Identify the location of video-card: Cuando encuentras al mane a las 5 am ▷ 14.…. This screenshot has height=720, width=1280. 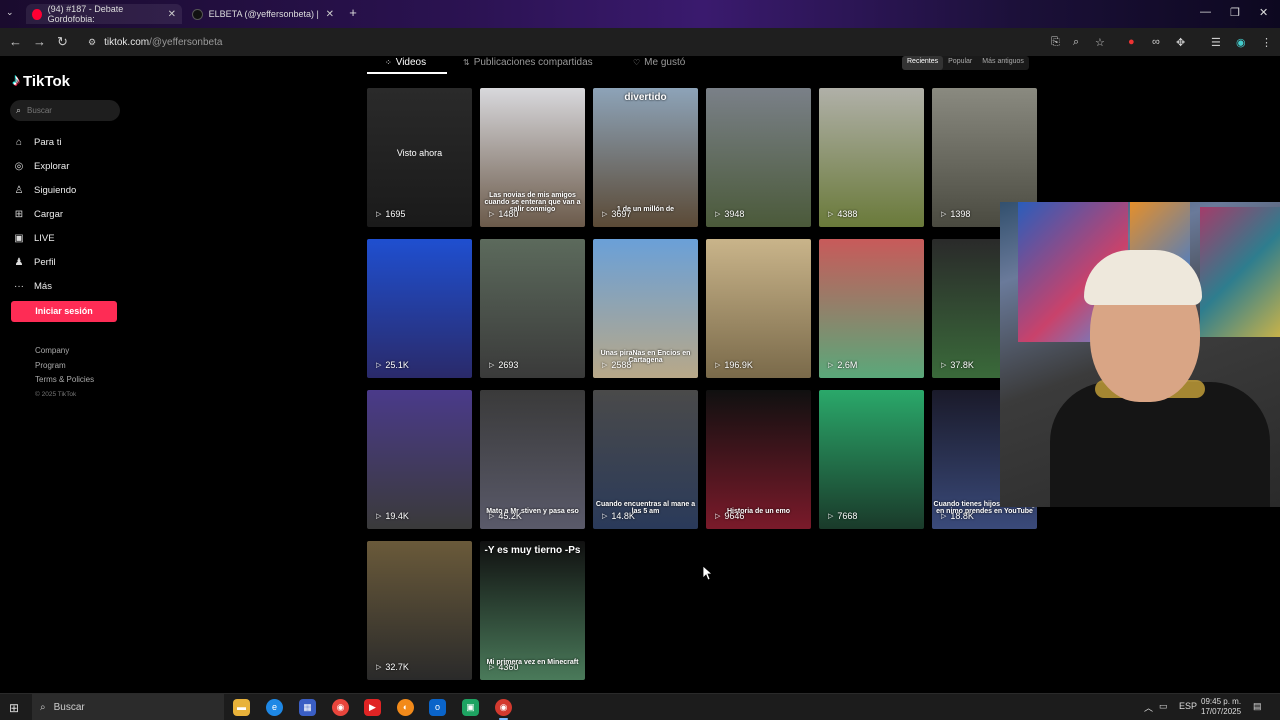
(645, 459).